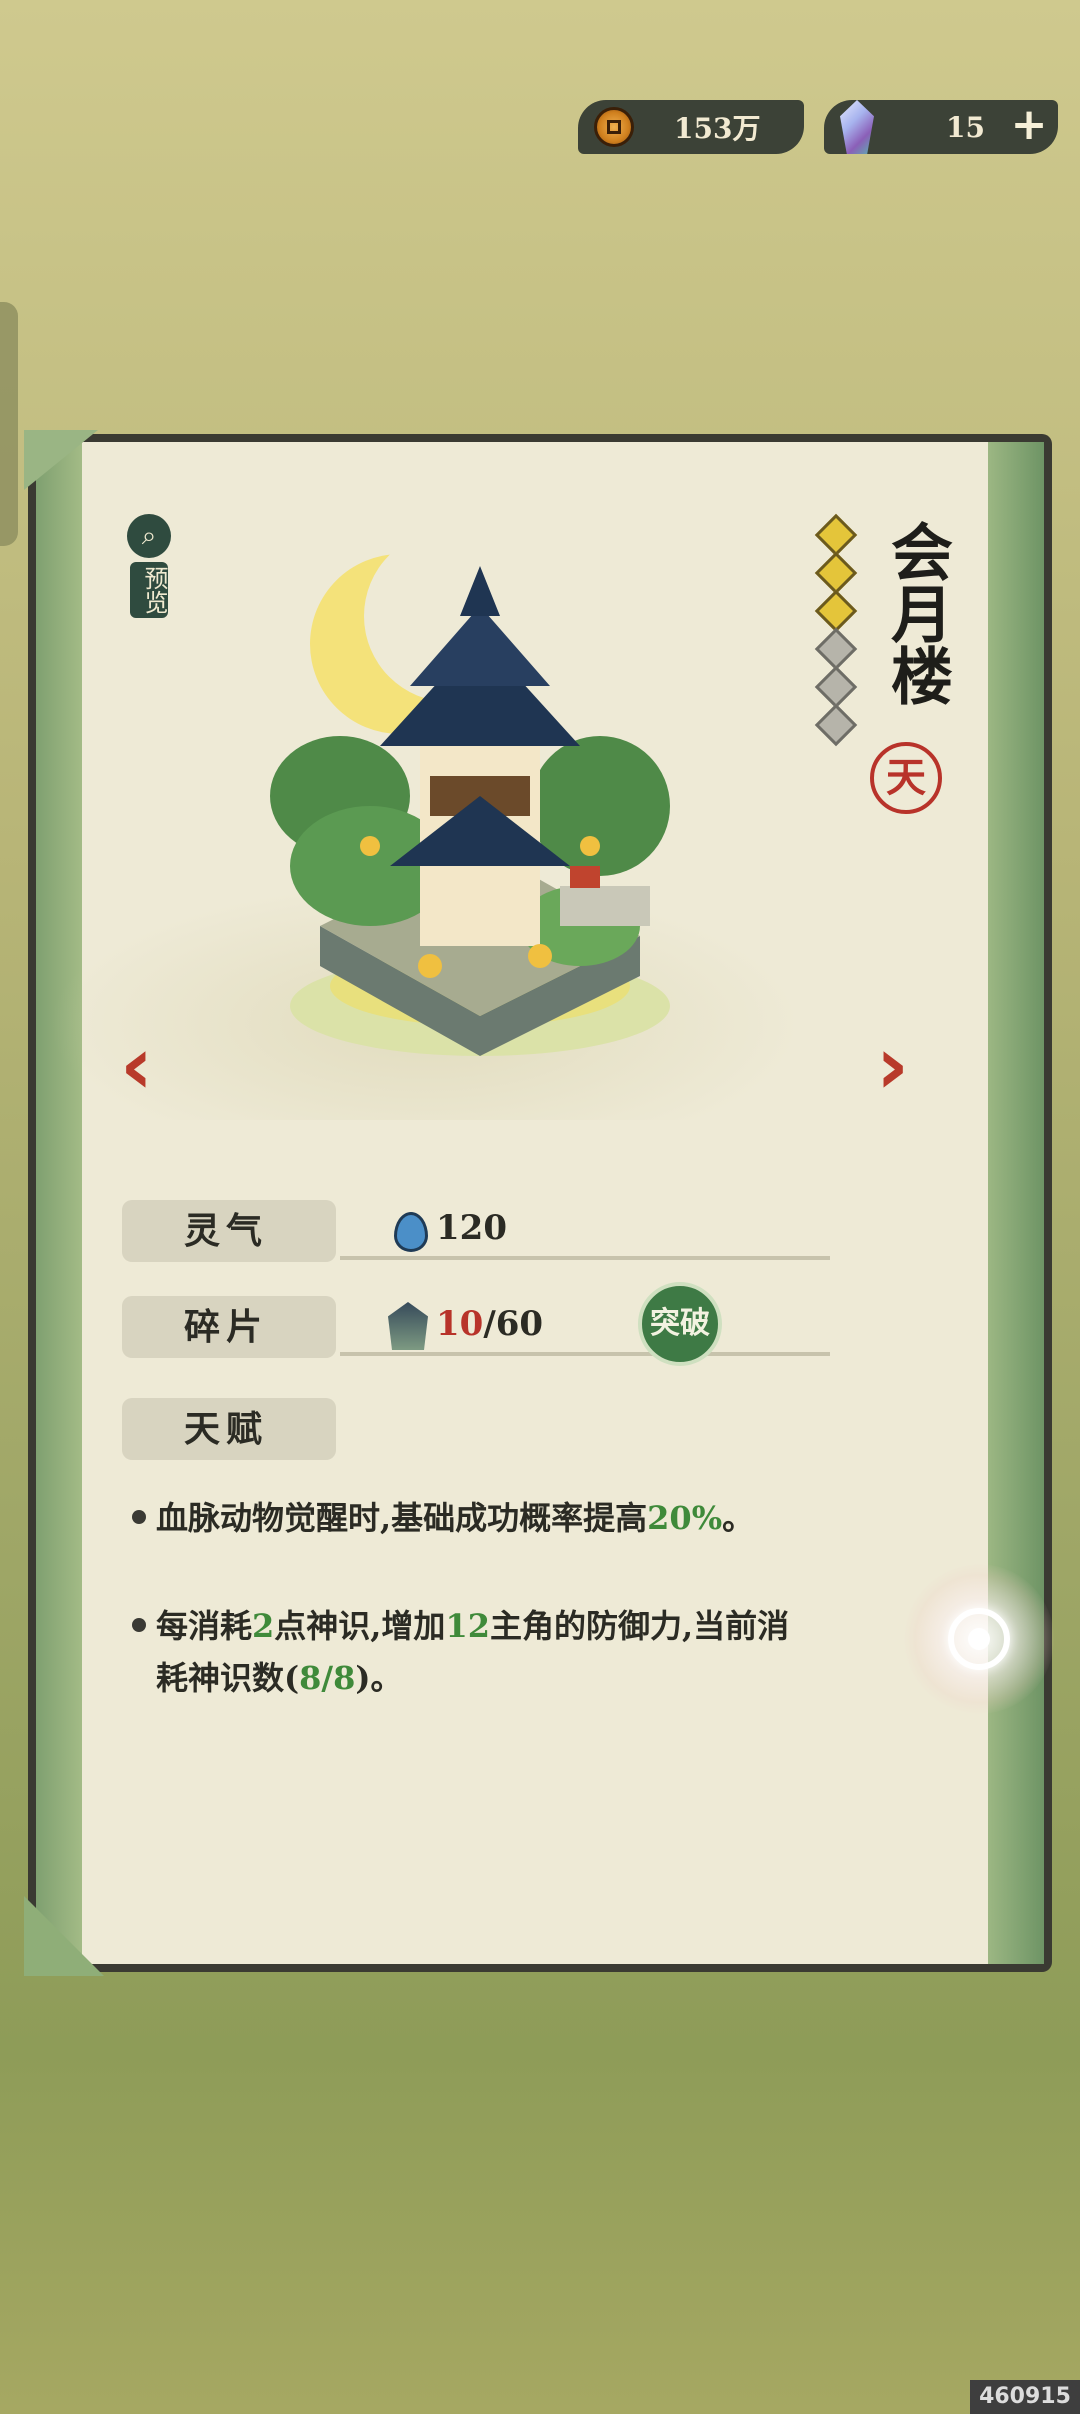 This screenshot has height=2414, width=1080. What do you see at coordinates (470, 801) in the screenshot?
I see `building-illustration` at bounding box center [470, 801].